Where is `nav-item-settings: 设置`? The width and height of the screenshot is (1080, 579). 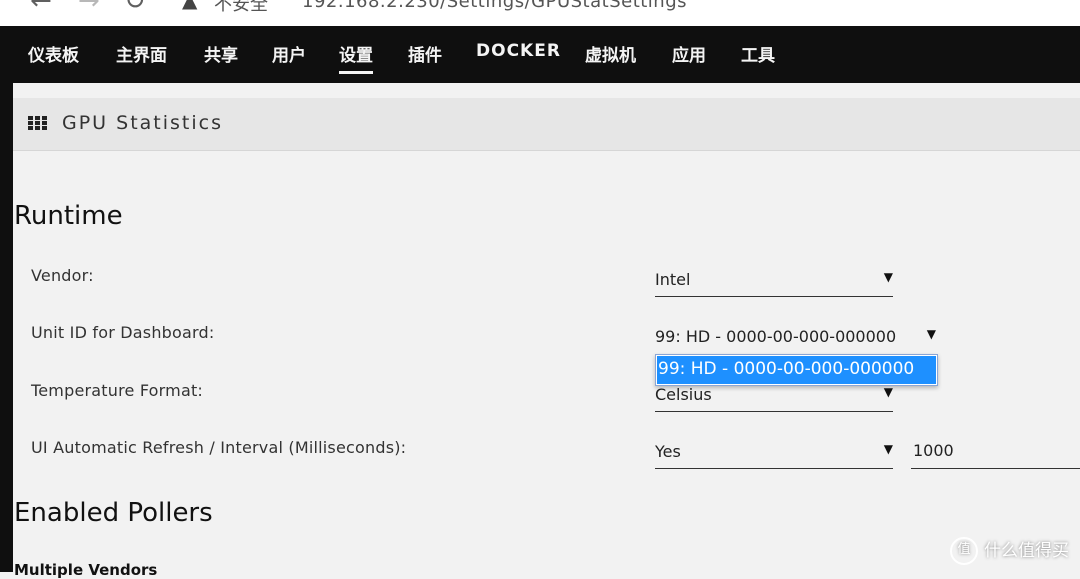 nav-item-settings: 设置 is located at coordinates (356, 57).